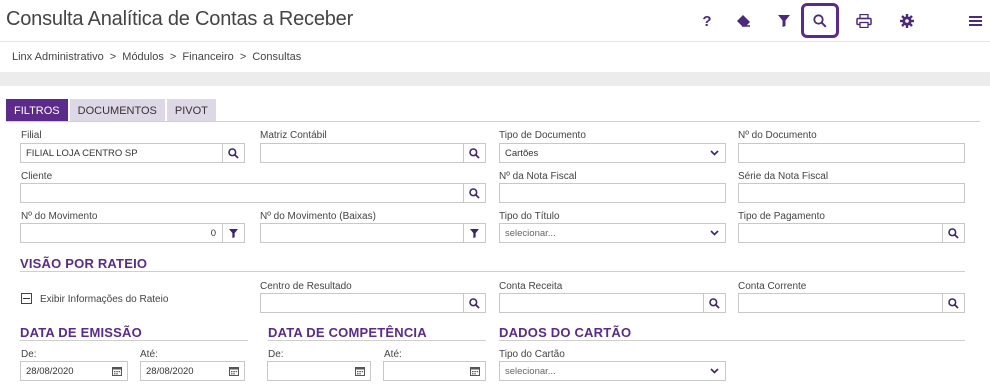 The image size is (990, 392). What do you see at coordinates (975, 21) in the screenshot?
I see `menu-icon` at bounding box center [975, 21].